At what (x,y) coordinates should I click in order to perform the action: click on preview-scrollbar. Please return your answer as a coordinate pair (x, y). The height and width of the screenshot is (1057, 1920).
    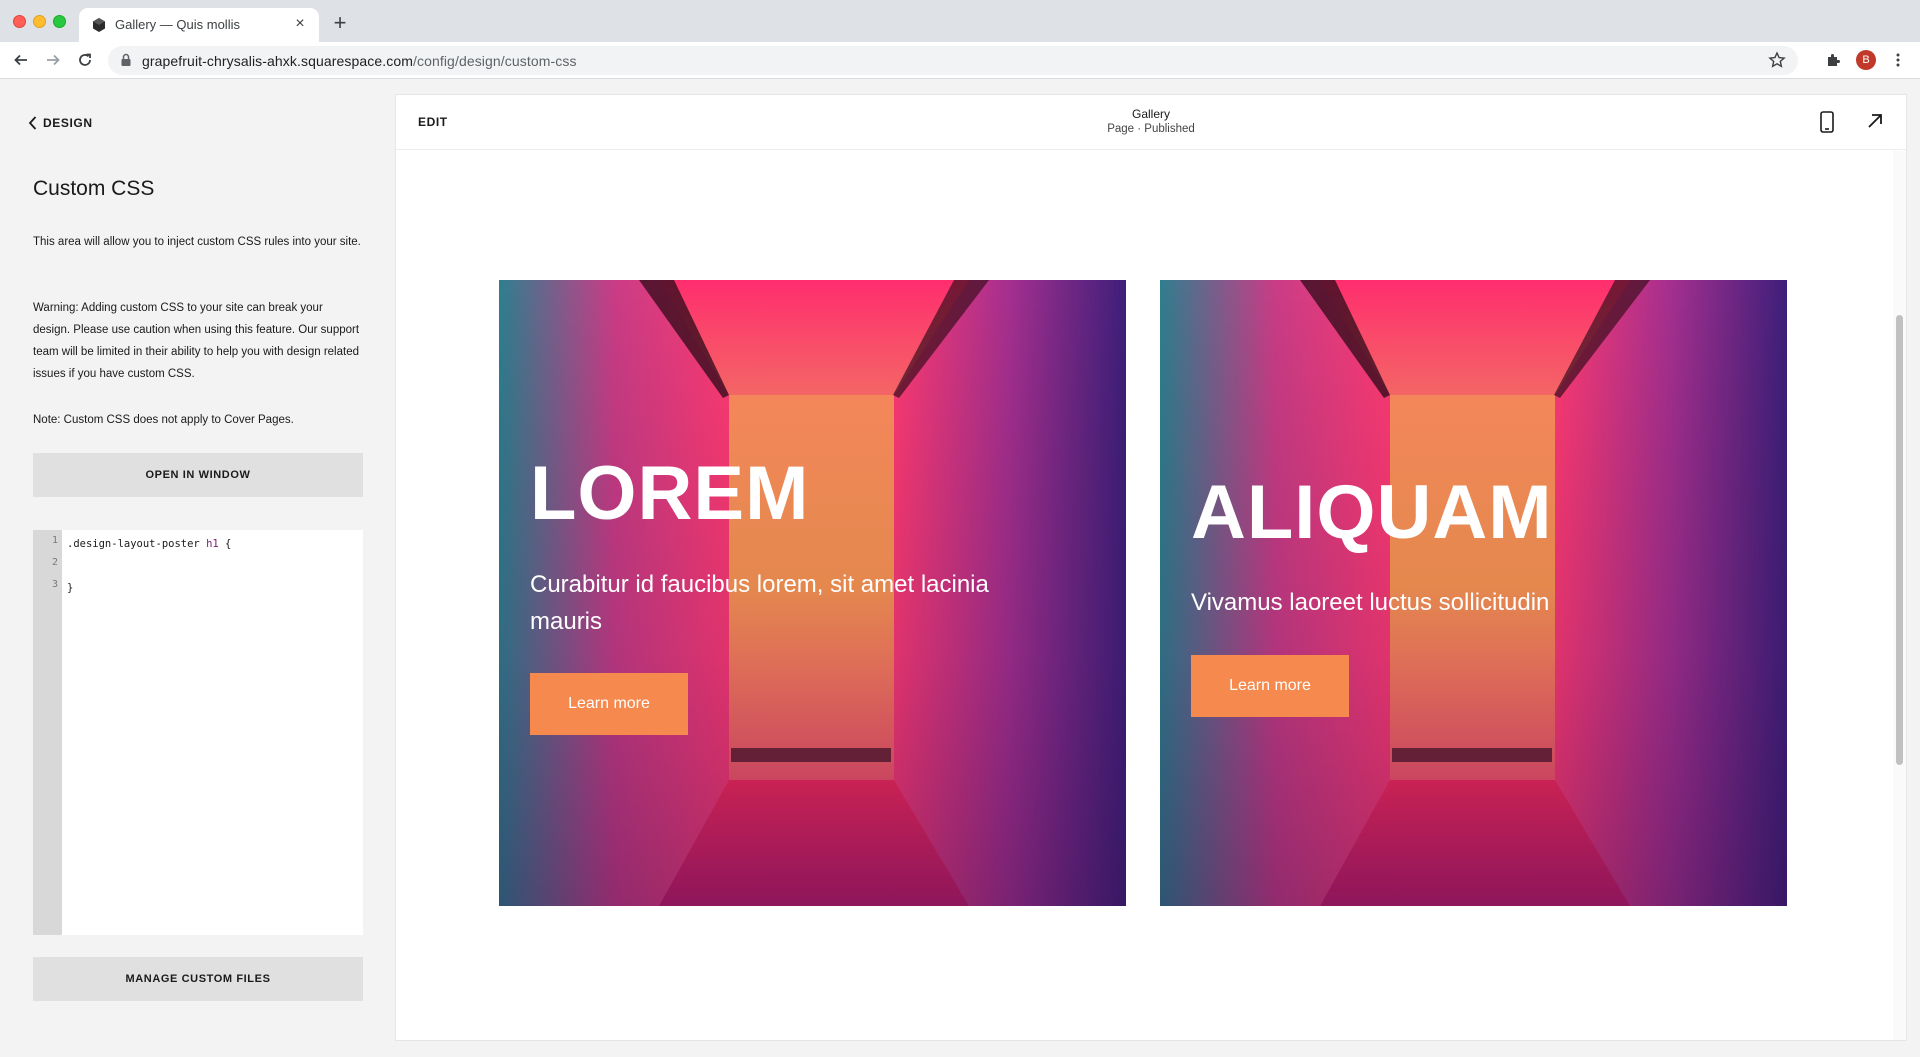
    Looking at the image, I should click on (1899, 595).